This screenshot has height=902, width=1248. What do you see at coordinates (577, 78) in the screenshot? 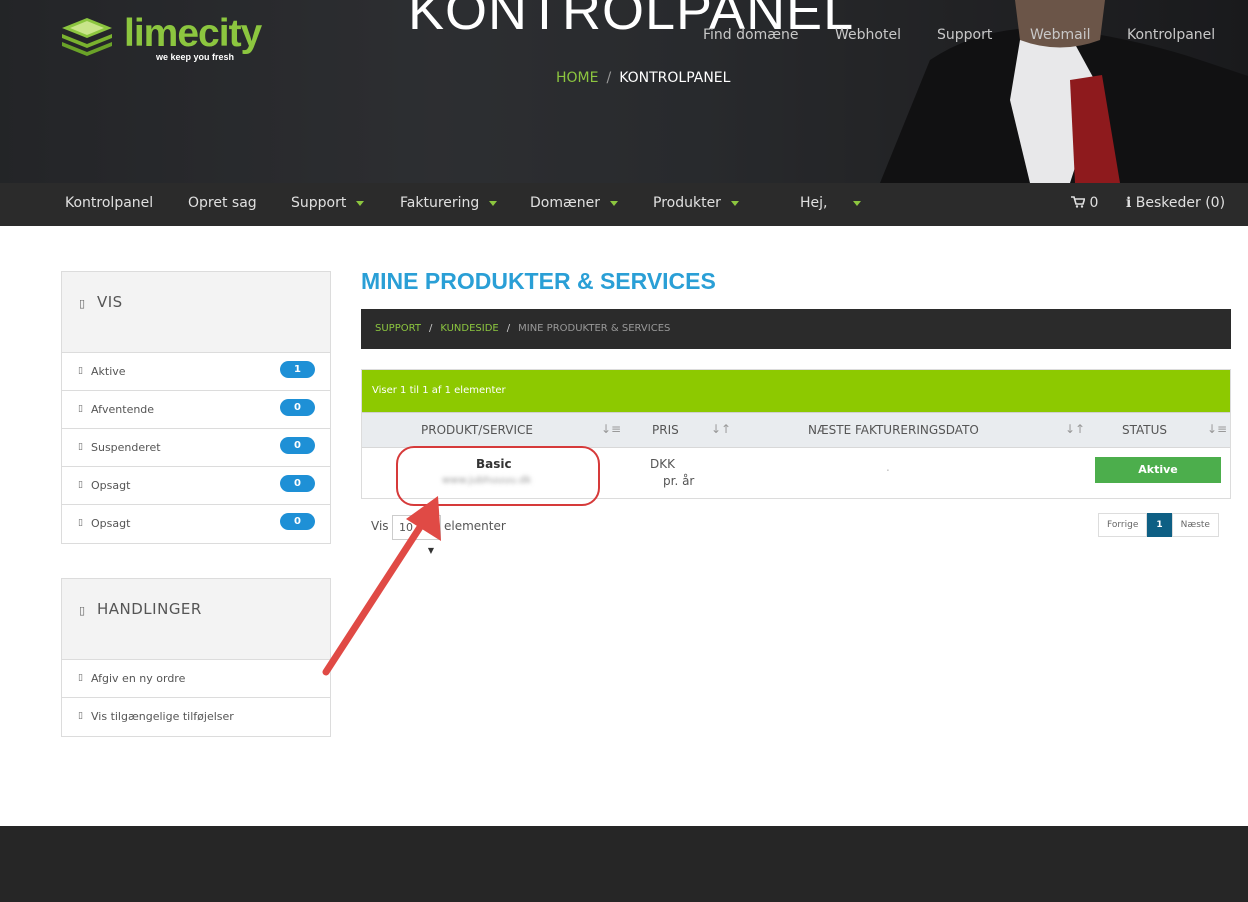
I see `hero-breadcrumb-home: HOME` at bounding box center [577, 78].